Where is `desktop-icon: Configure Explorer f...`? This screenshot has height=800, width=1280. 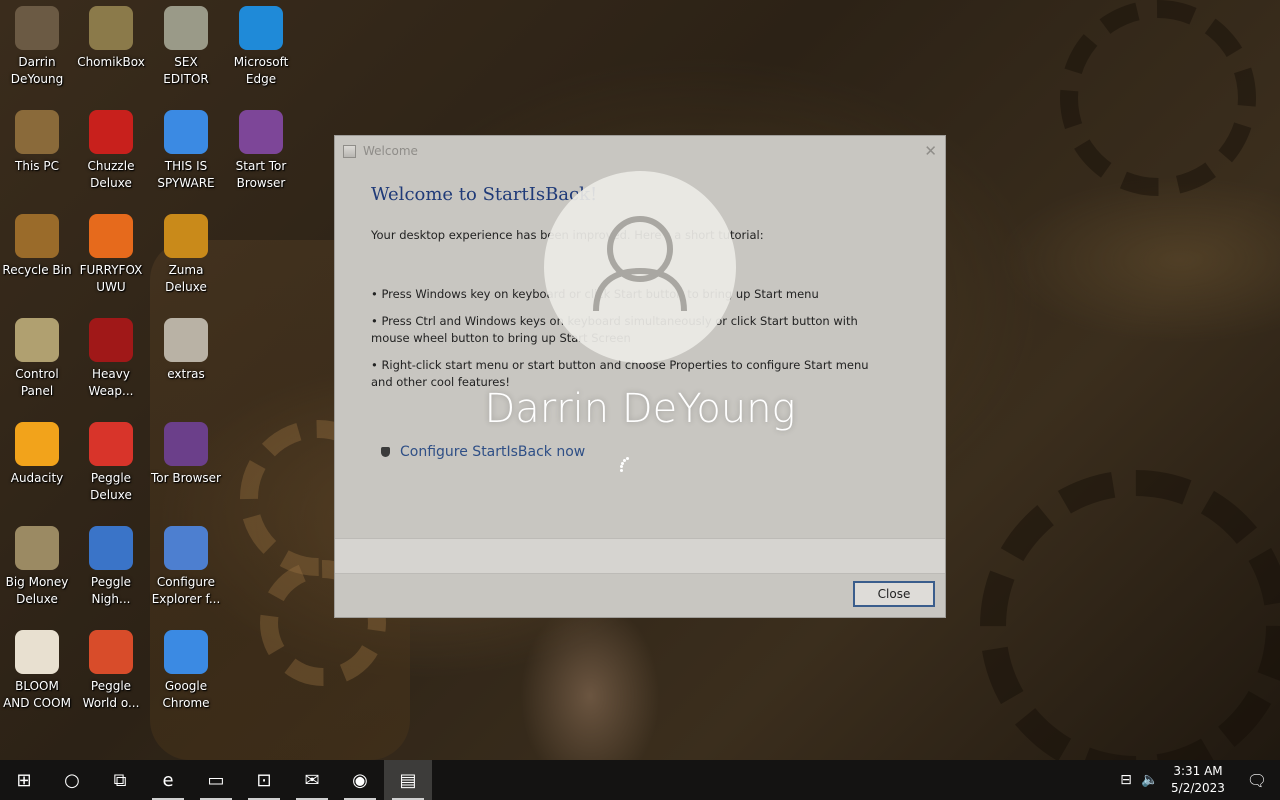
desktop-icon: Configure Explorer f... is located at coordinates (186, 564).